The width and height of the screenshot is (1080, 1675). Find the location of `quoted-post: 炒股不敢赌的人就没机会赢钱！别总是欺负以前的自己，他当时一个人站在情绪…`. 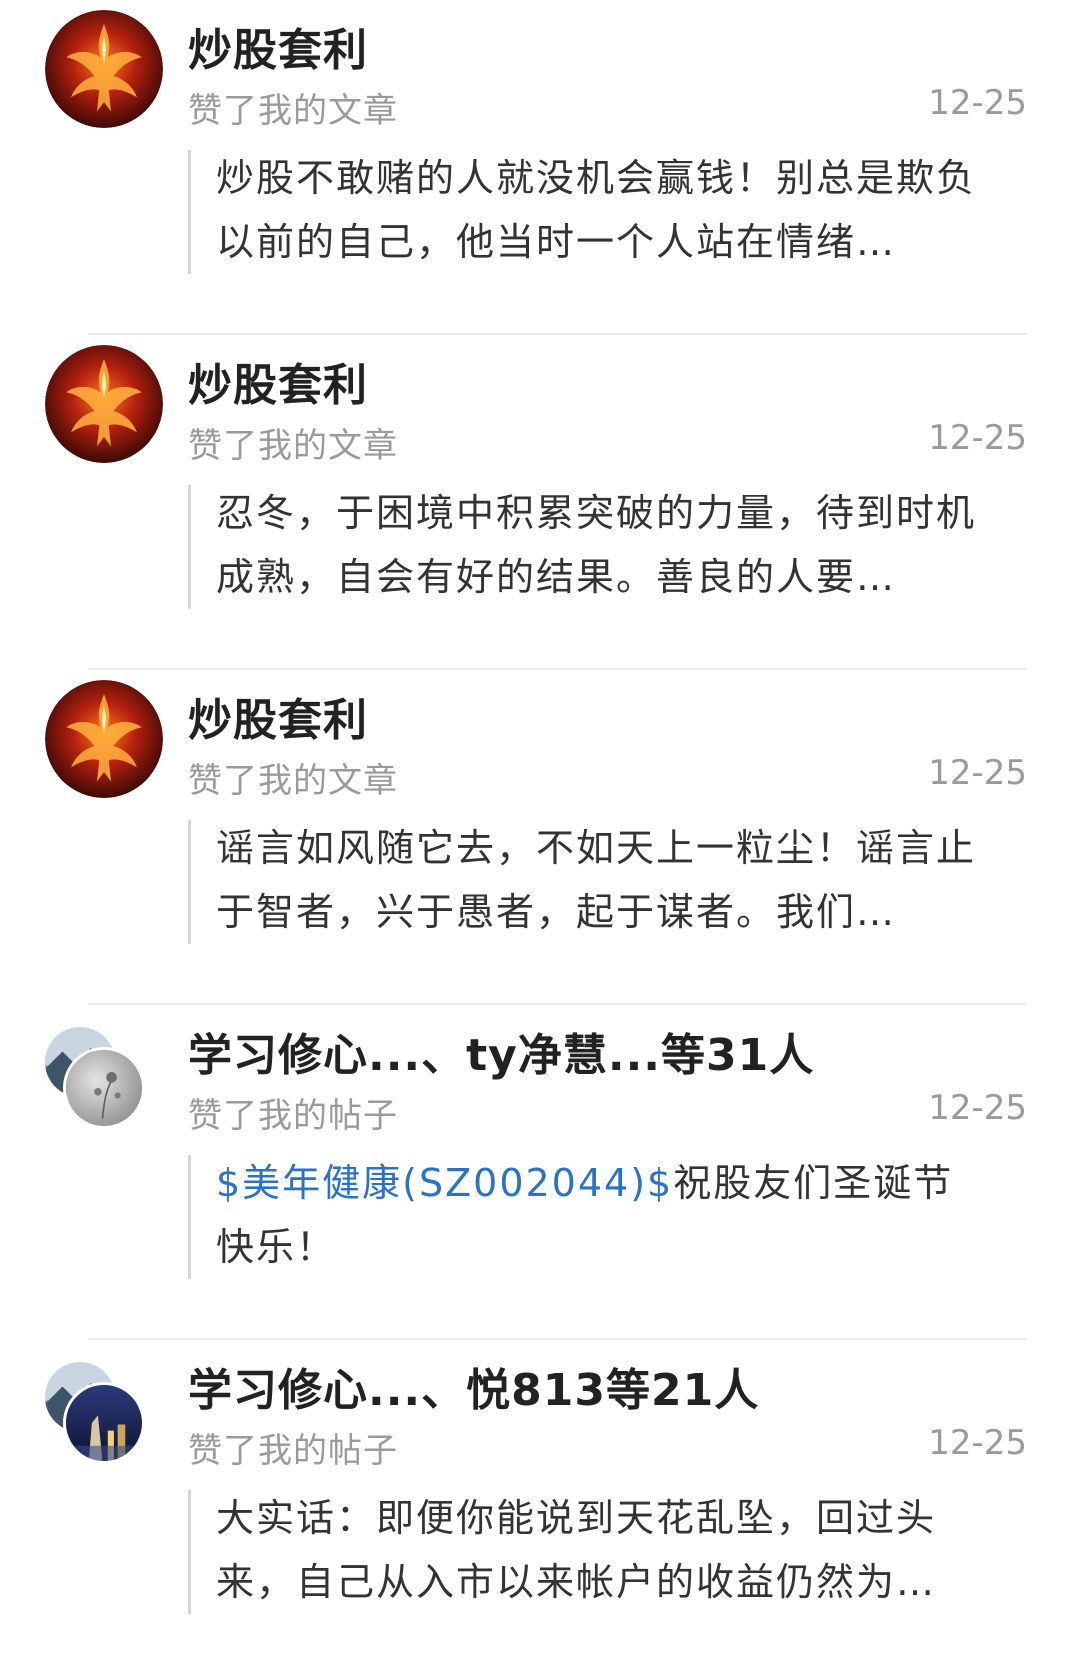

quoted-post: 炒股不敢赌的人就没机会赢钱！别总是欺负以前的自己，他当时一个人站在情绪… is located at coordinates (602, 212).